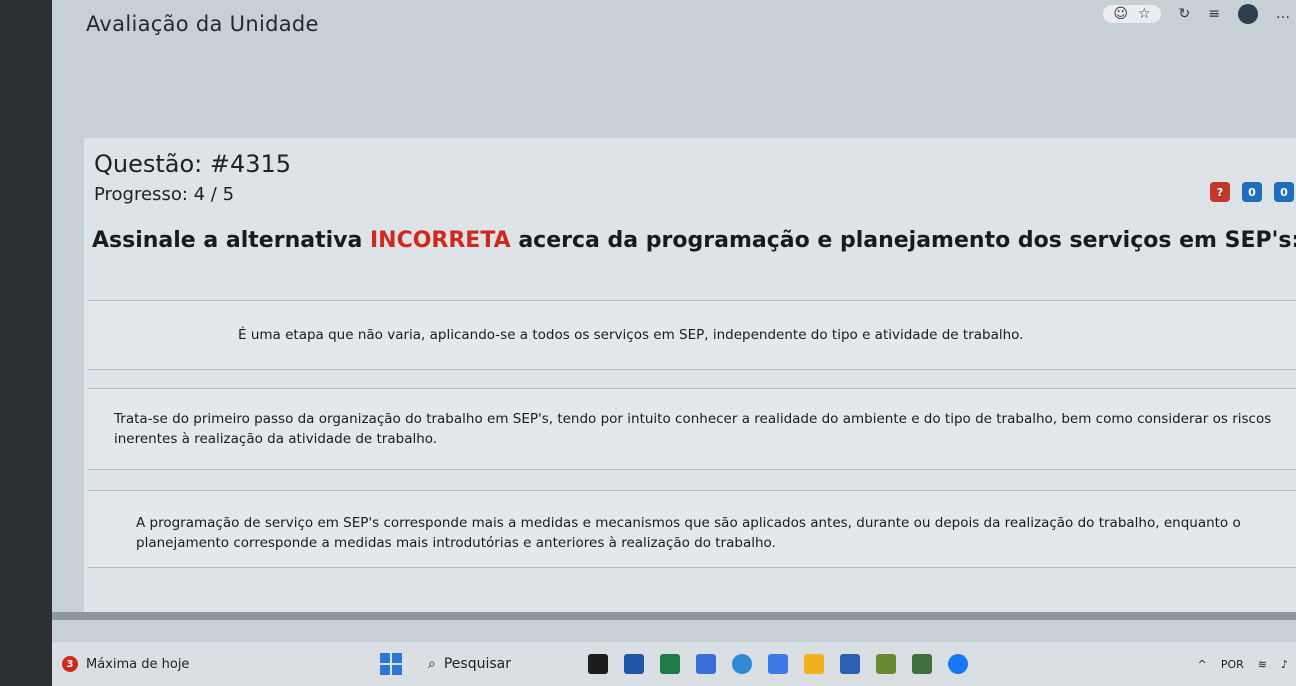  Describe the element at coordinates (231, 240) in the screenshot. I see `statement-text-start: Assinale a alternativa` at that location.